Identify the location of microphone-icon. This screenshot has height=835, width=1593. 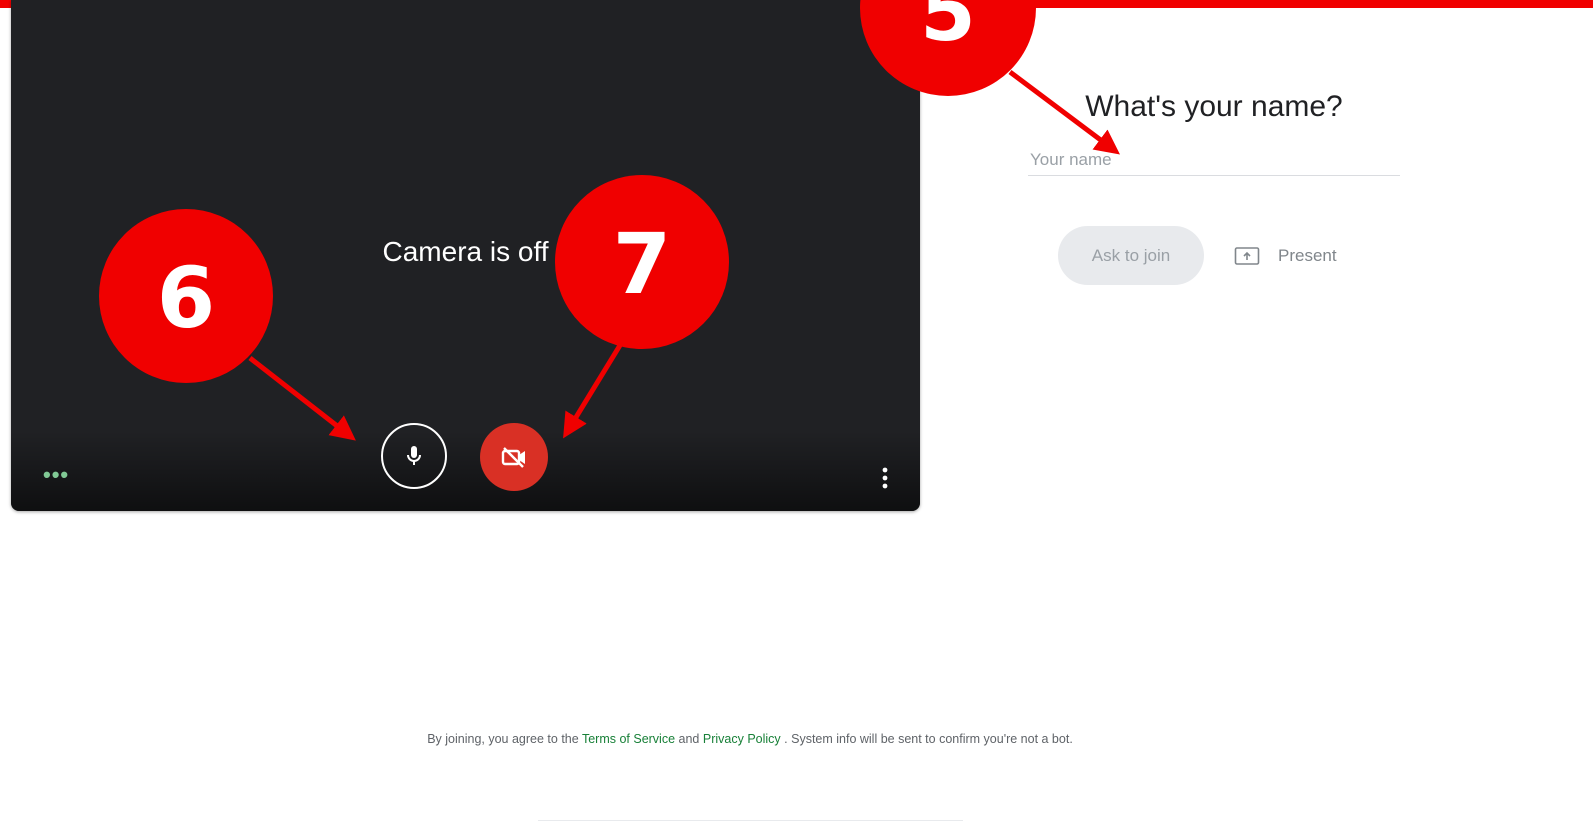
(414, 455).